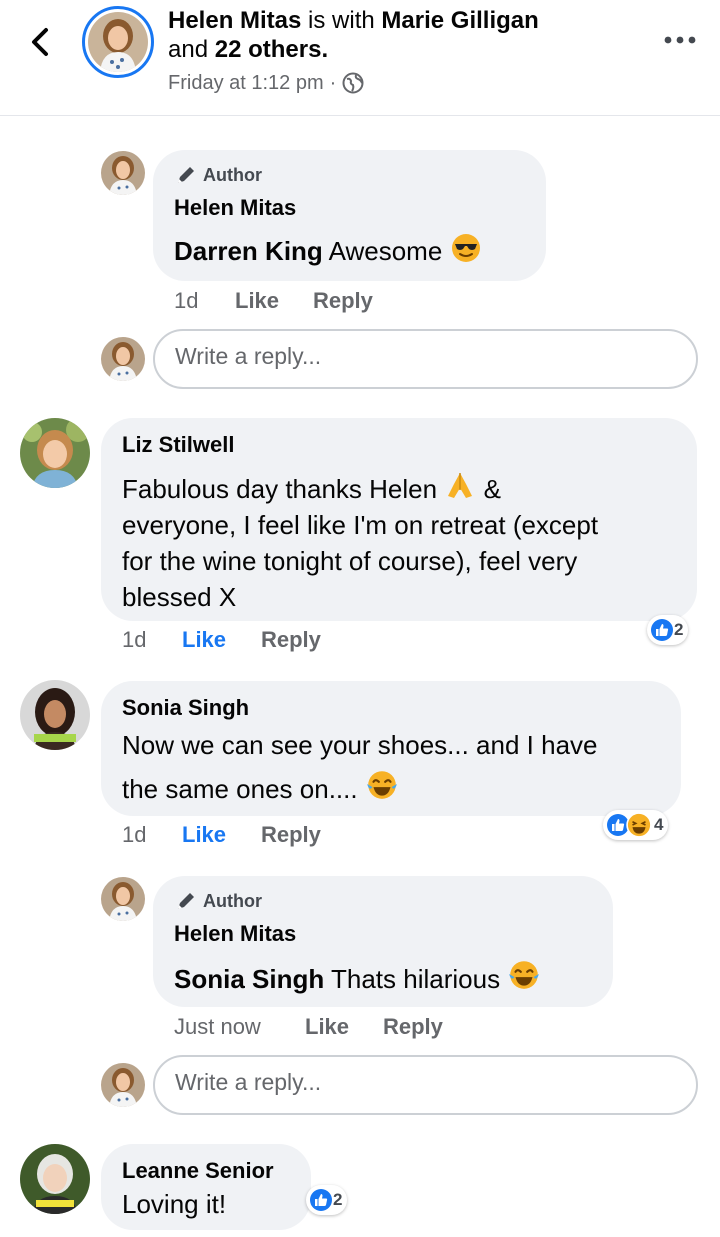  I want to click on post-title-line2: and 22 others., so click(248, 50).